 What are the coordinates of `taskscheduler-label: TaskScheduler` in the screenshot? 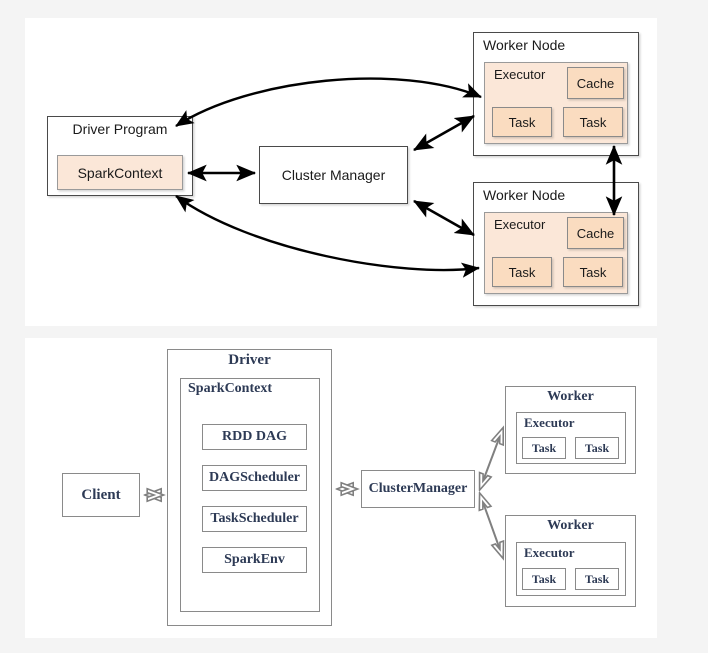 It's located at (254, 518).